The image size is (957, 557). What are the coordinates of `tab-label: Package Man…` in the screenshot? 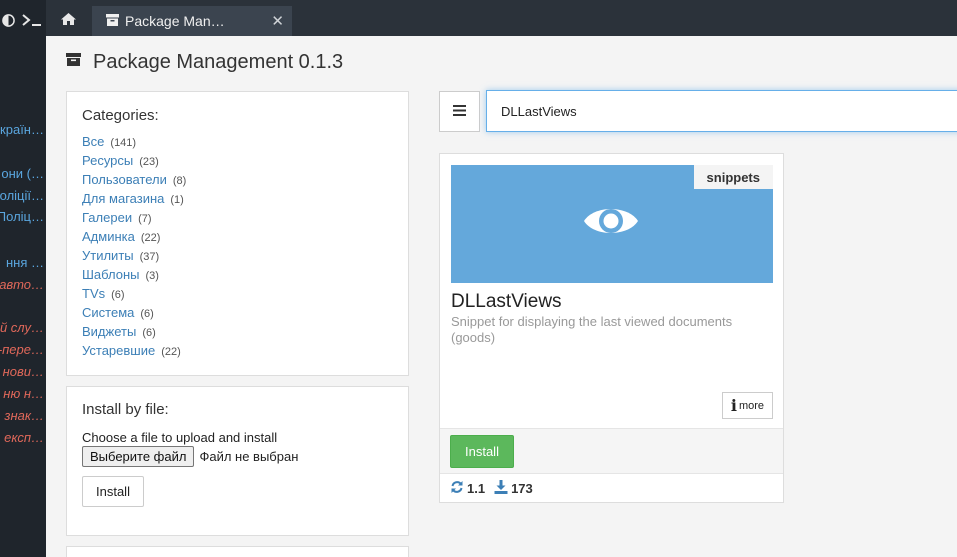 It's located at (175, 21).